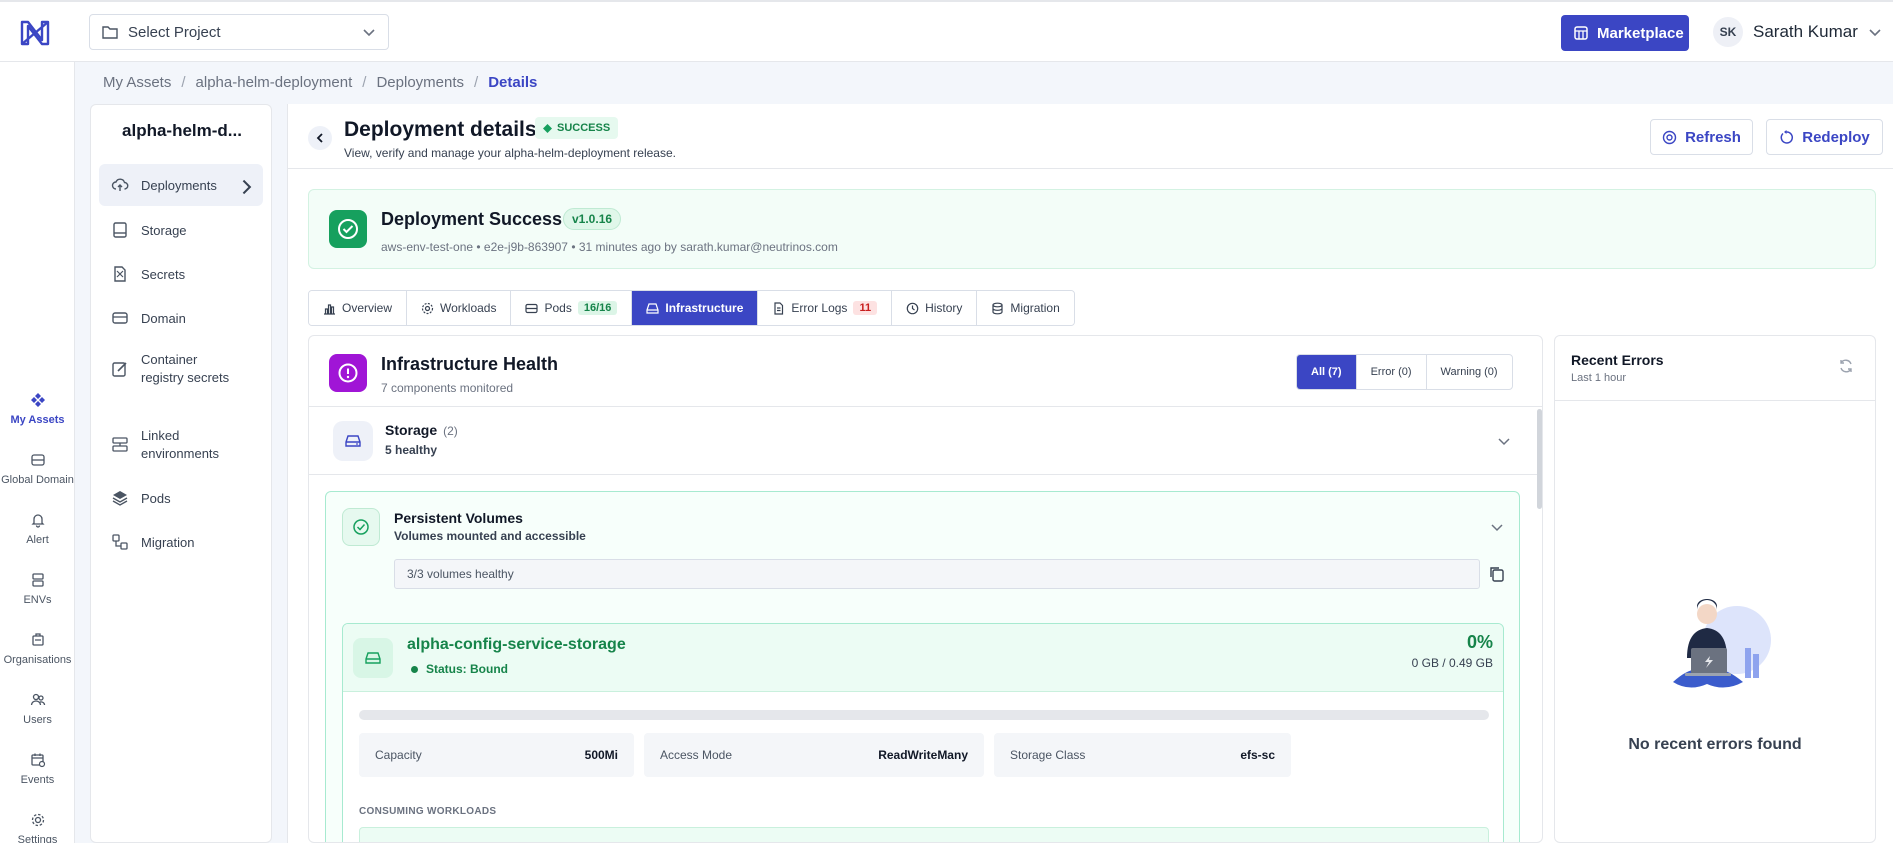  I want to click on page-title: Deployment details, so click(440, 129).